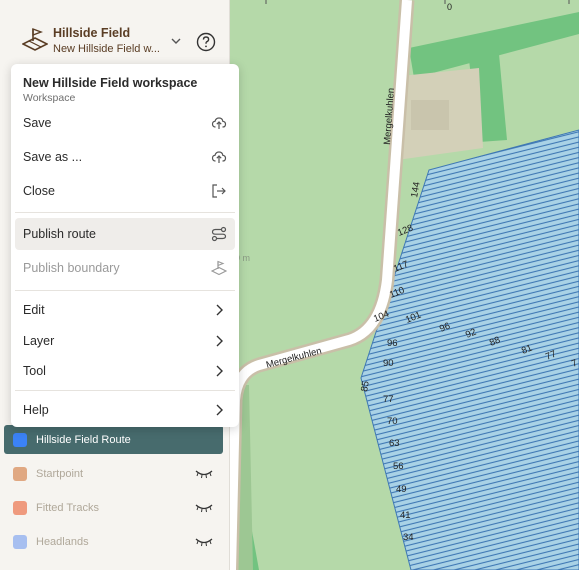 The height and width of the screenshot is (570, 579). I want to click on layer-name: Fitted Tracks, so click(67, 507).